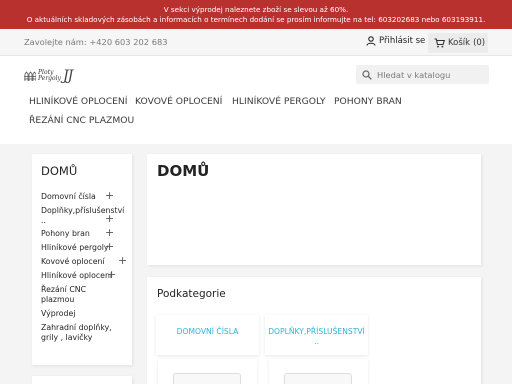 The height and width of the screenshot is (384, 512). What do you see at coordinates (81, 120) in the screenshot?
I see `nav-item-rezani-cnc-plazmou: ŘEZÁNÍ CNC PLAZMOU` at bounding box center [81, 120].